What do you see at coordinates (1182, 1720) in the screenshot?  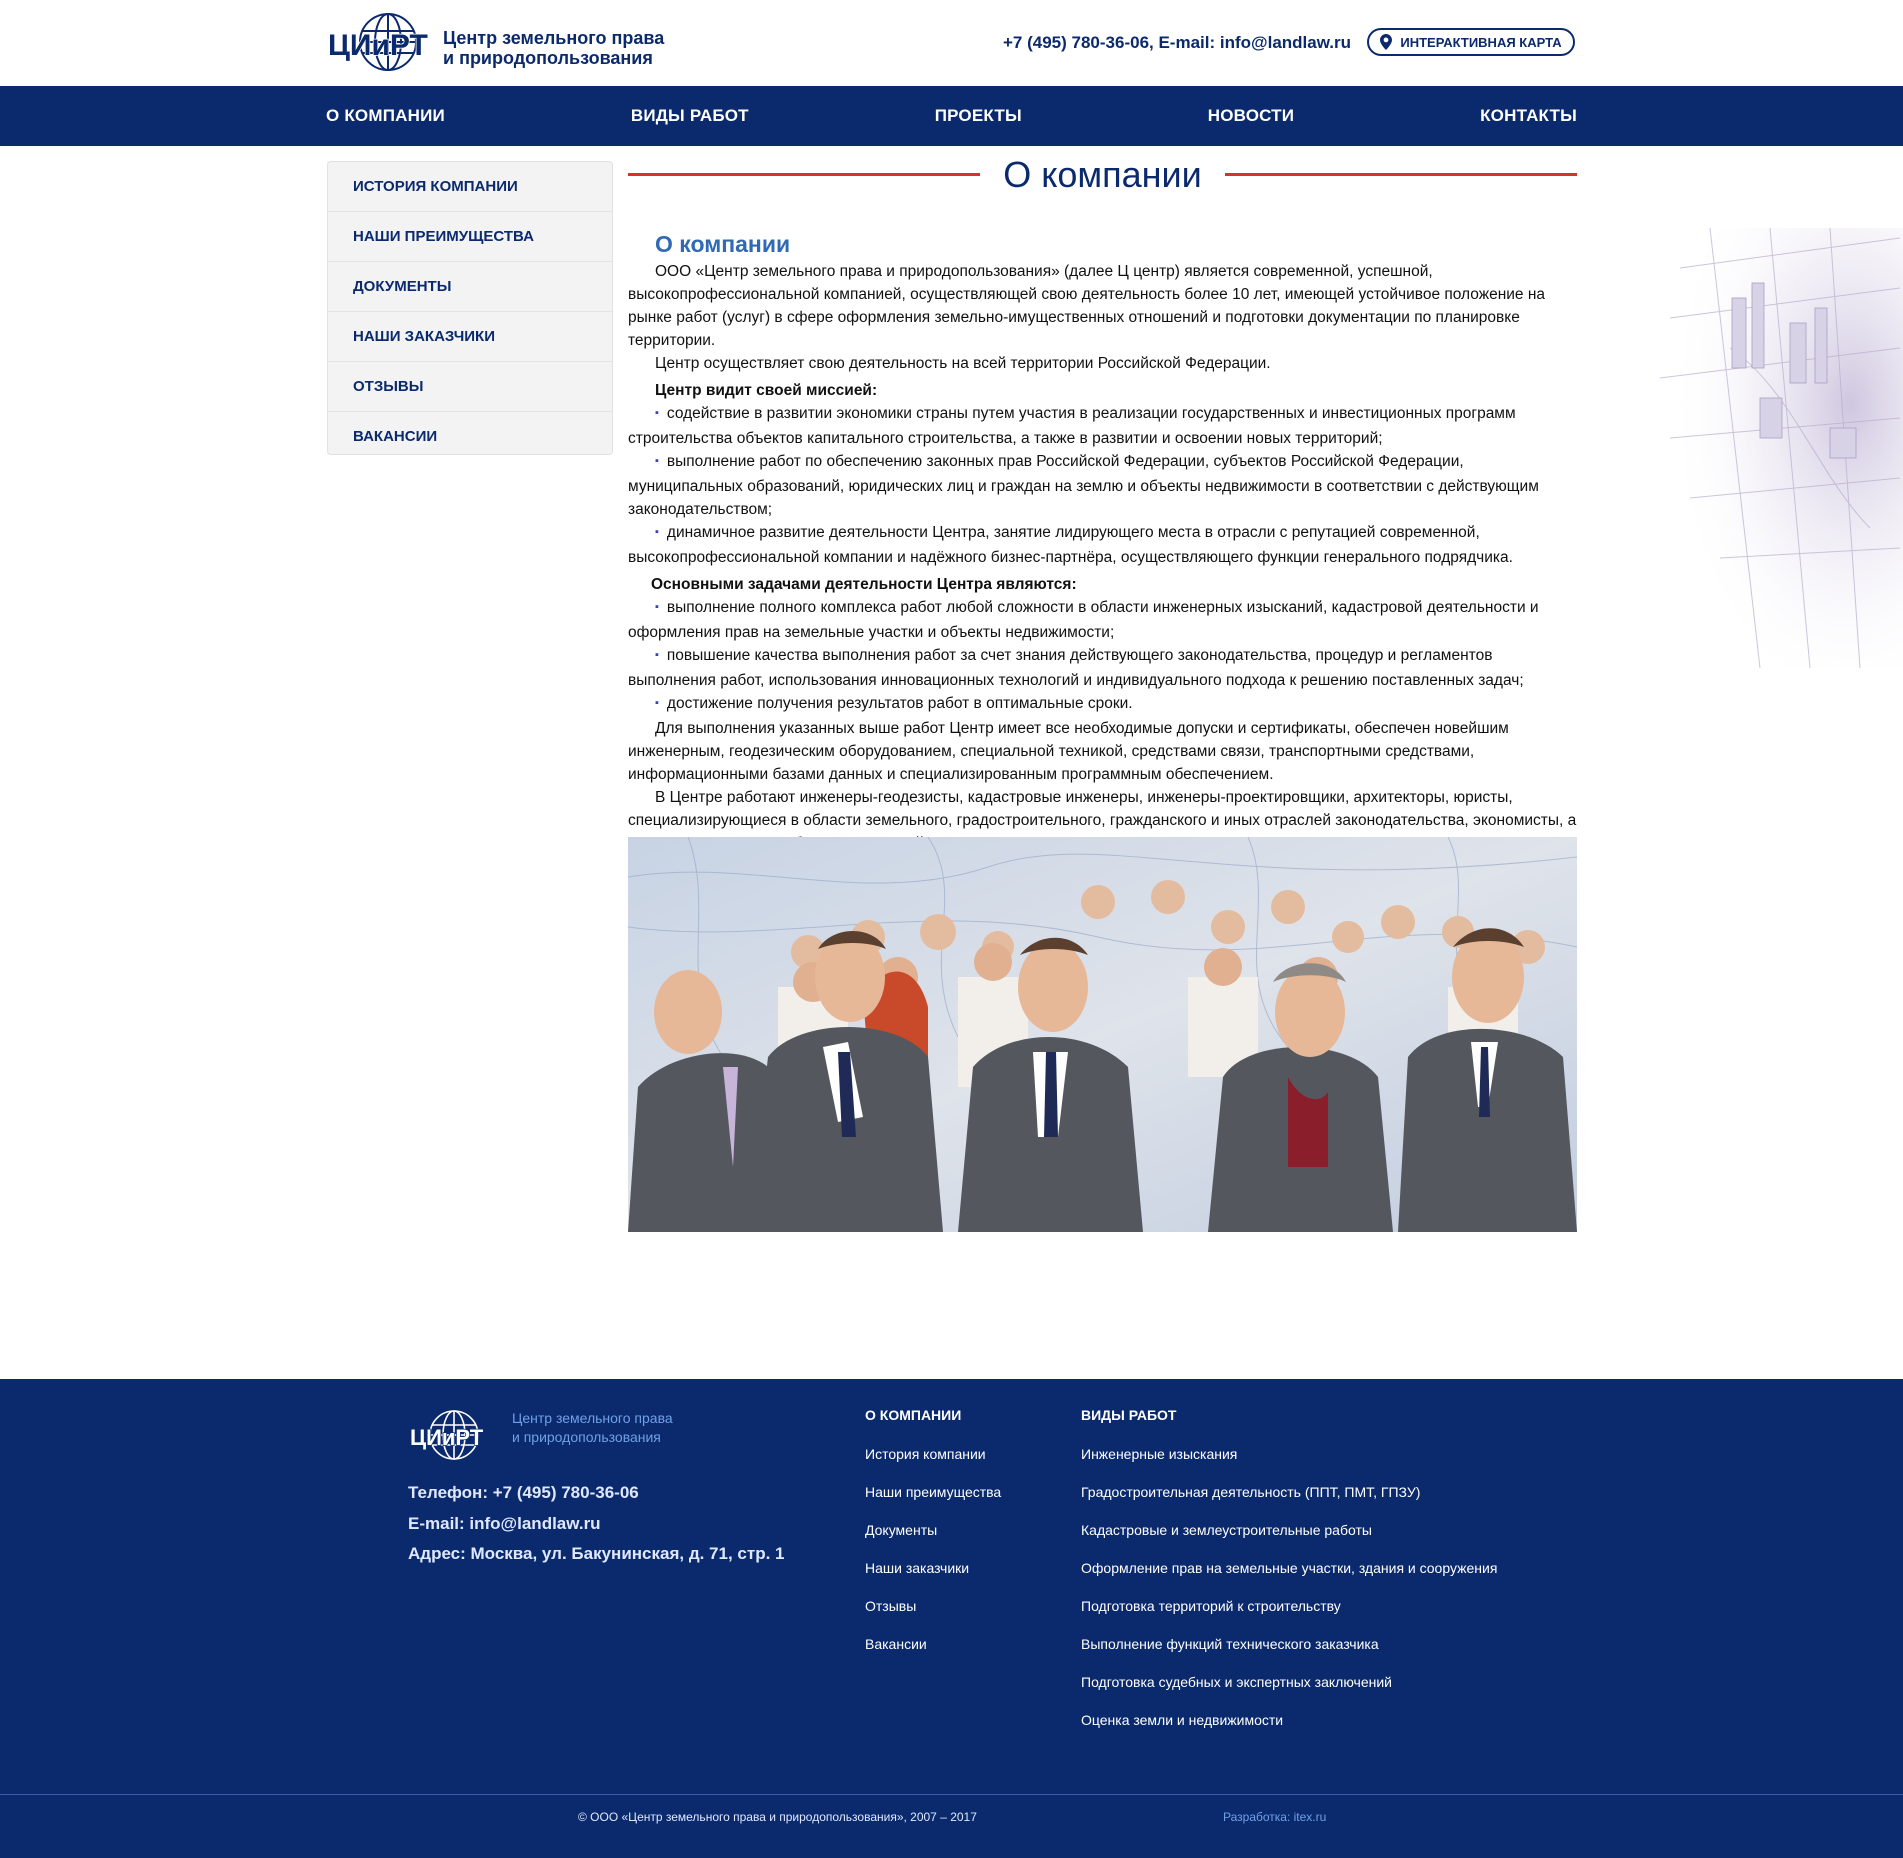 I see `footer-link-valuation: Оценка земли и недвижимости` at bounding box center [1182, 1720].